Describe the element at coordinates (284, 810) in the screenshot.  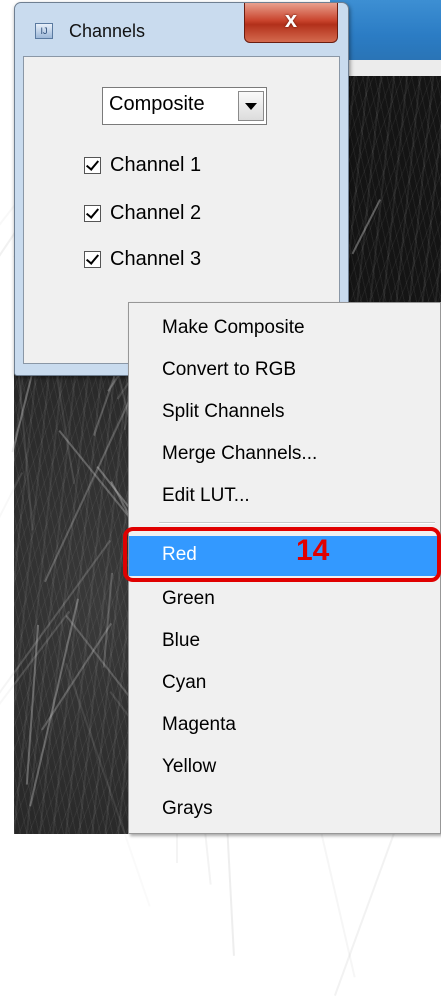
I see `menu-item-grays: Grays` at that location.